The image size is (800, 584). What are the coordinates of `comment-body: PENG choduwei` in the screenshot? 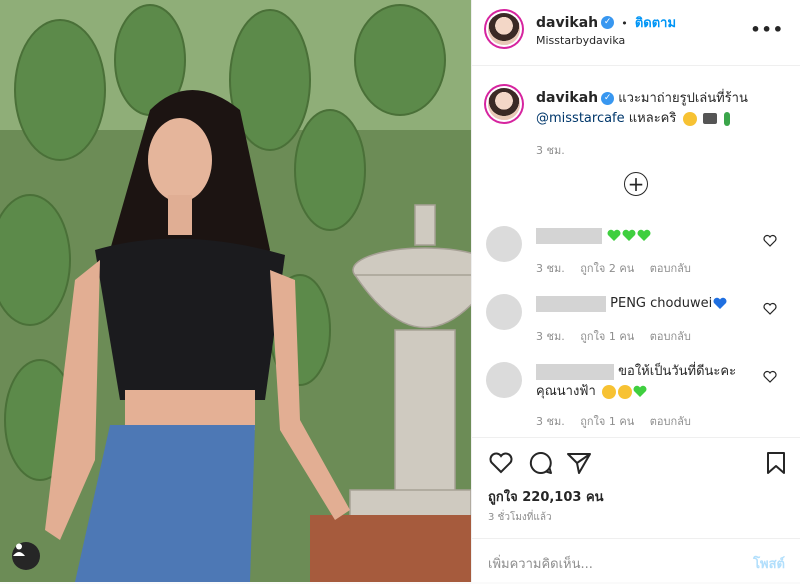 It's located at (646, 304).